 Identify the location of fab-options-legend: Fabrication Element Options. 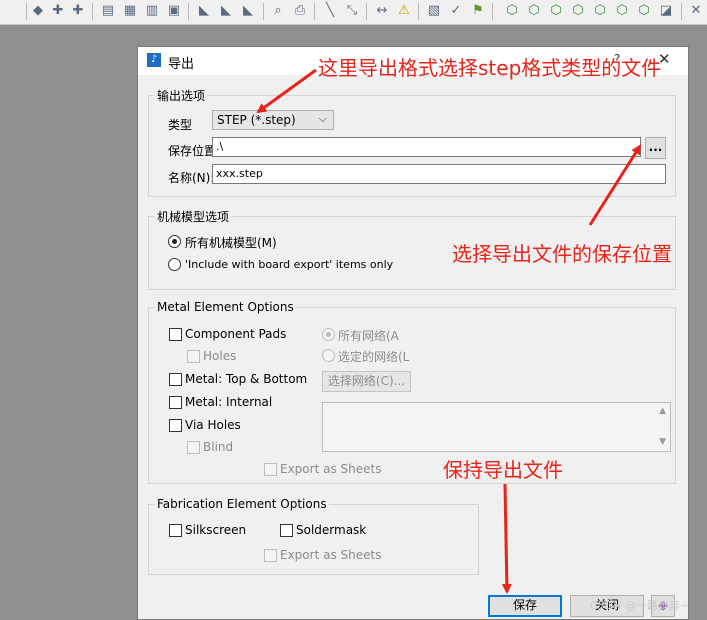
(242, 504).